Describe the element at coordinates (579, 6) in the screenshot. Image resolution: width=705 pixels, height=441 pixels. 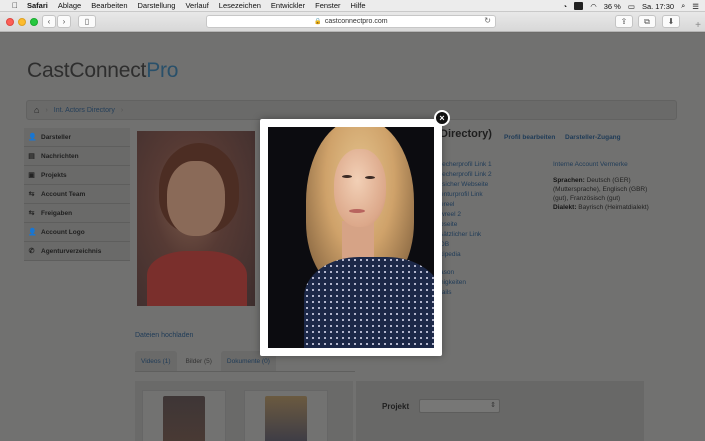
I see `evernote-icon` at that location.